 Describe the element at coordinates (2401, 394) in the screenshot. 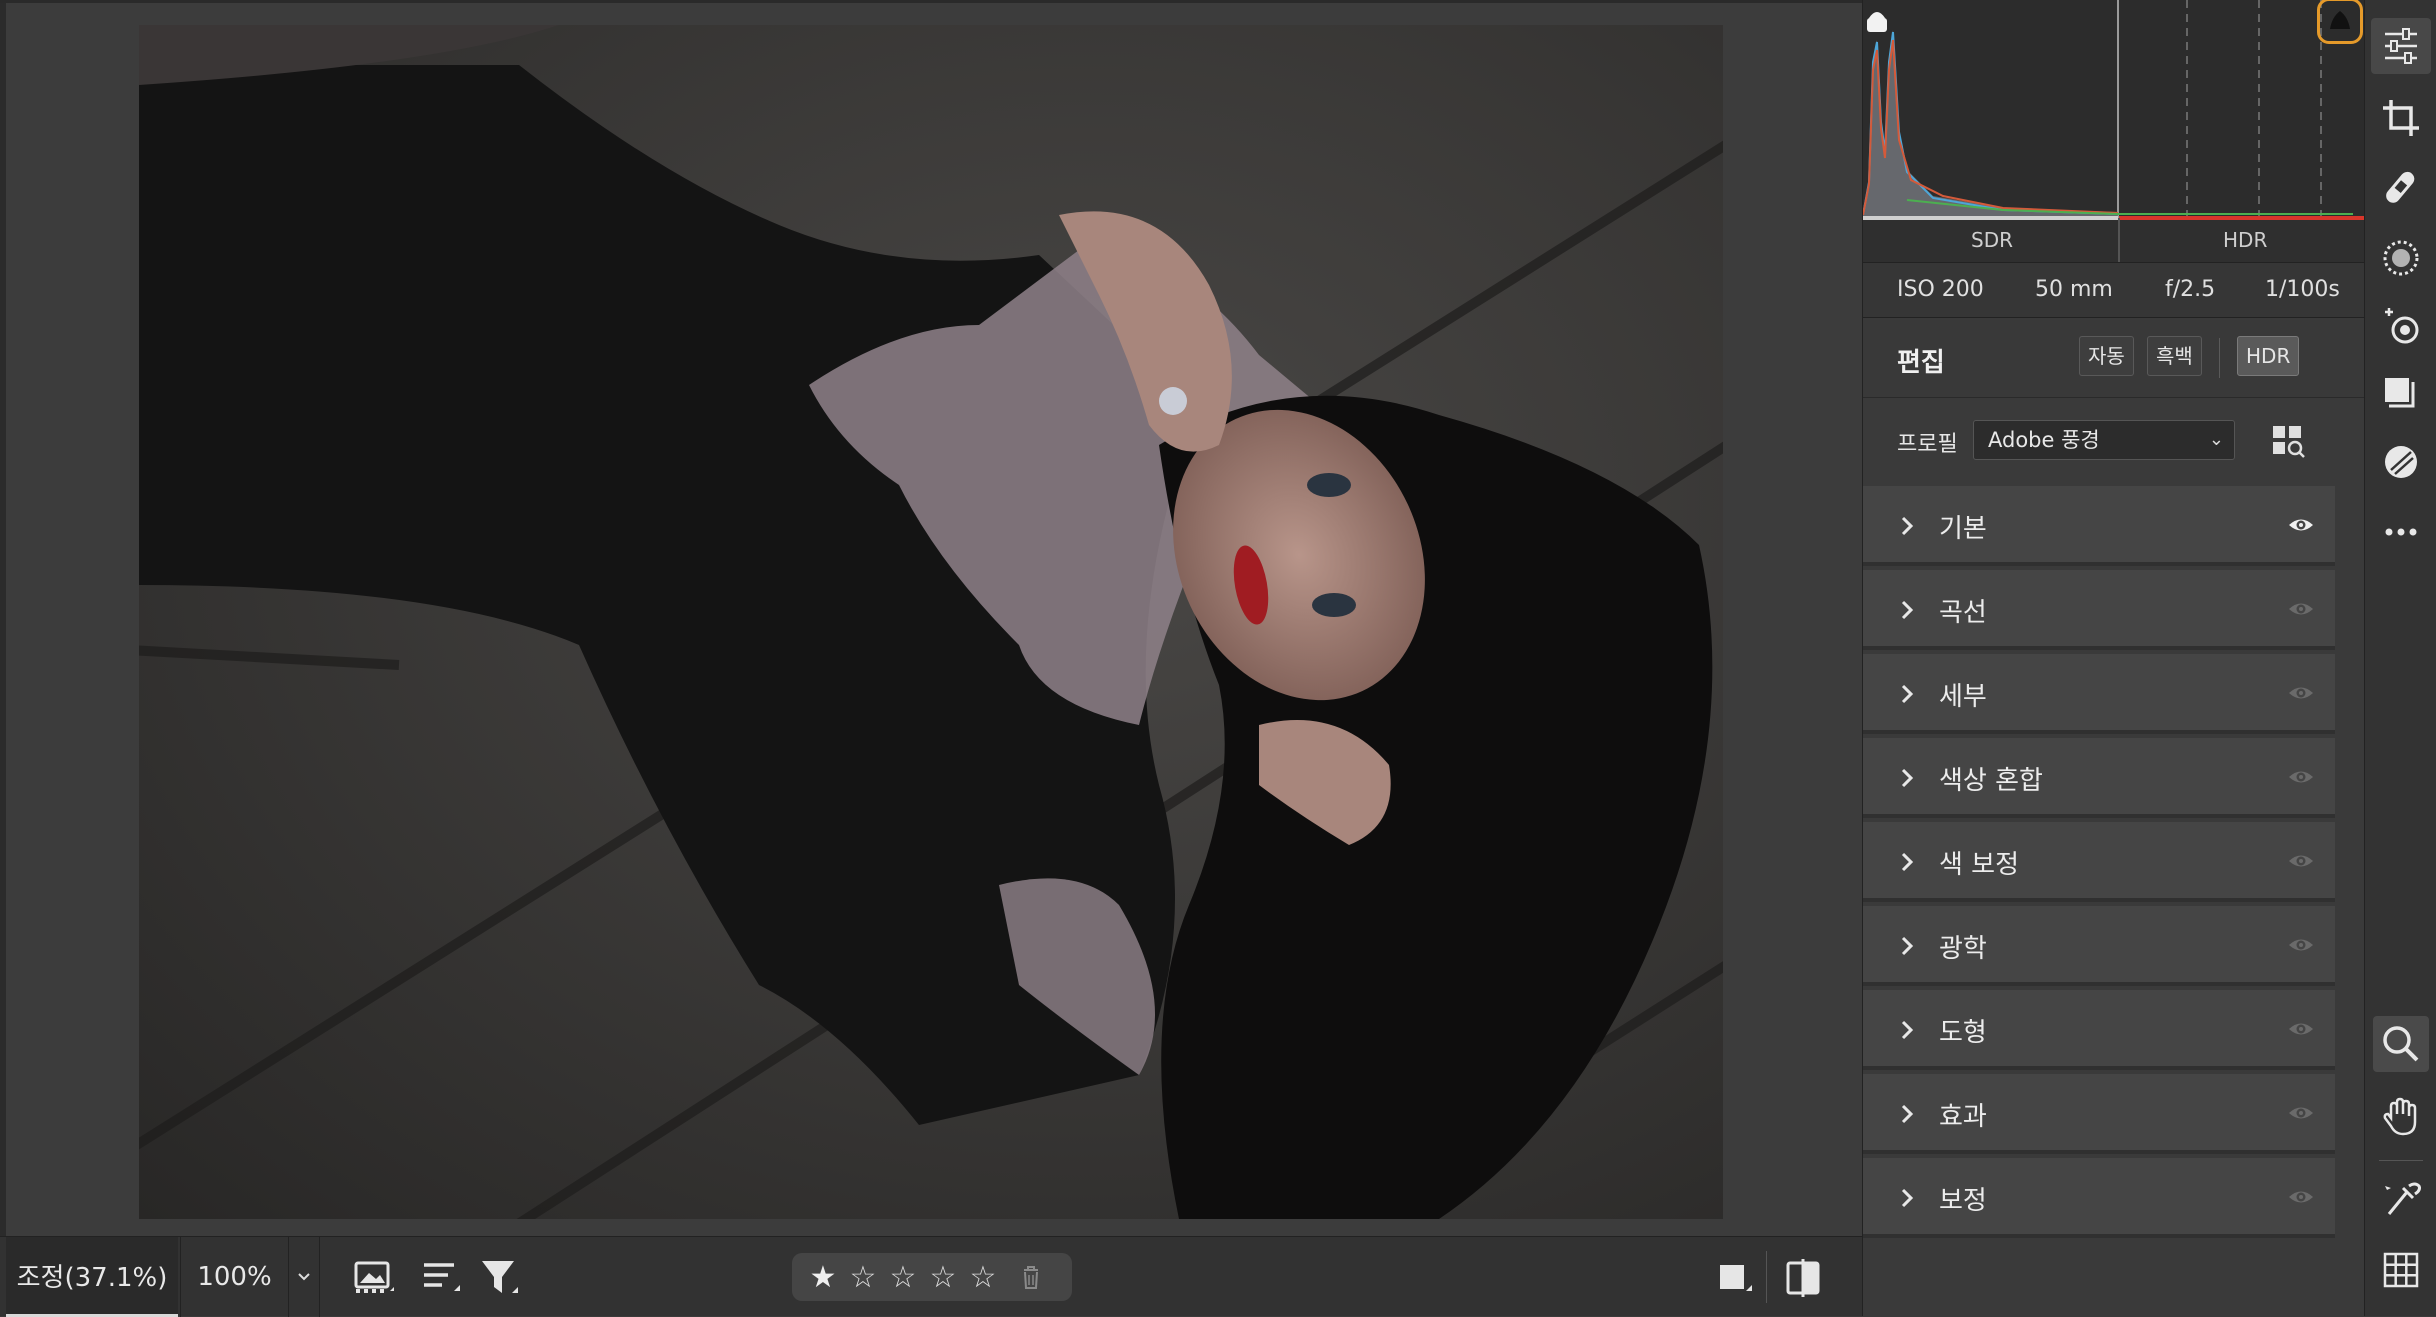

I see `presets-icon` at that location.